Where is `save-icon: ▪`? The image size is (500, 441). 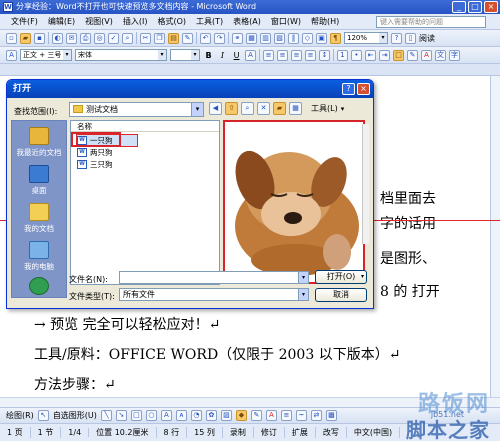 save-icon: ▪ is located at coordinates (39, 38).